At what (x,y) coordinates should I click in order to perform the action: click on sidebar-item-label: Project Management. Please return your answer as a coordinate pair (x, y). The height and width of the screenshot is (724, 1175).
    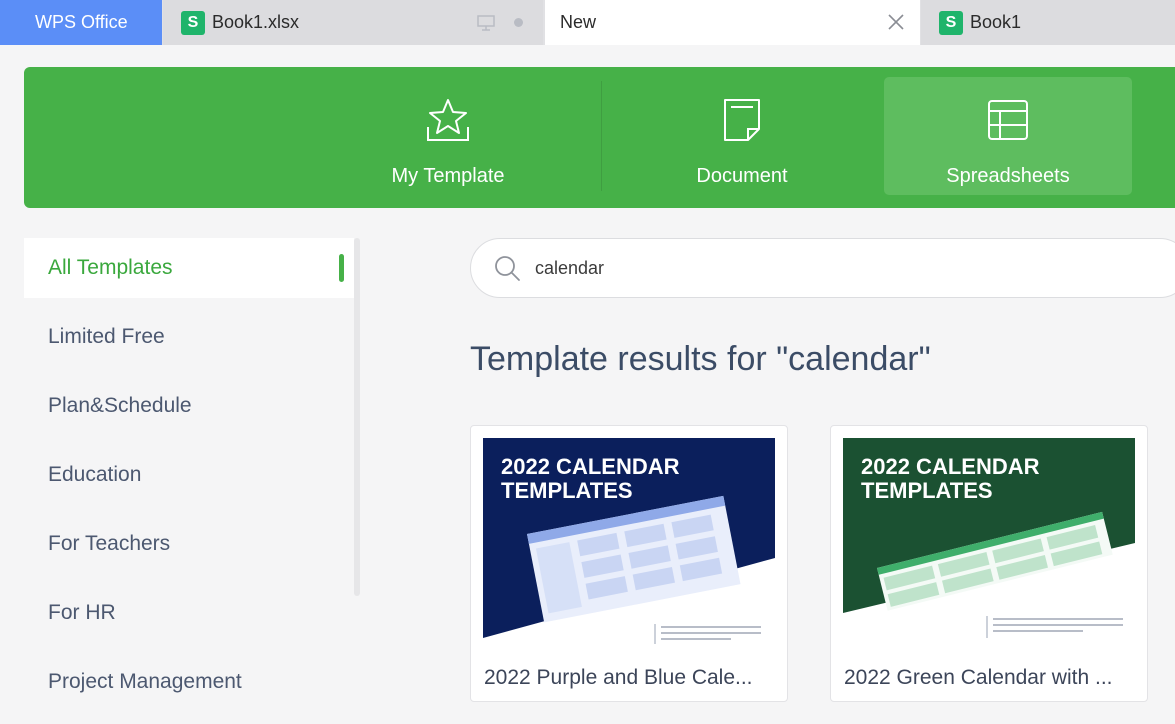
    Looking at the image, I should click on (145, 681).